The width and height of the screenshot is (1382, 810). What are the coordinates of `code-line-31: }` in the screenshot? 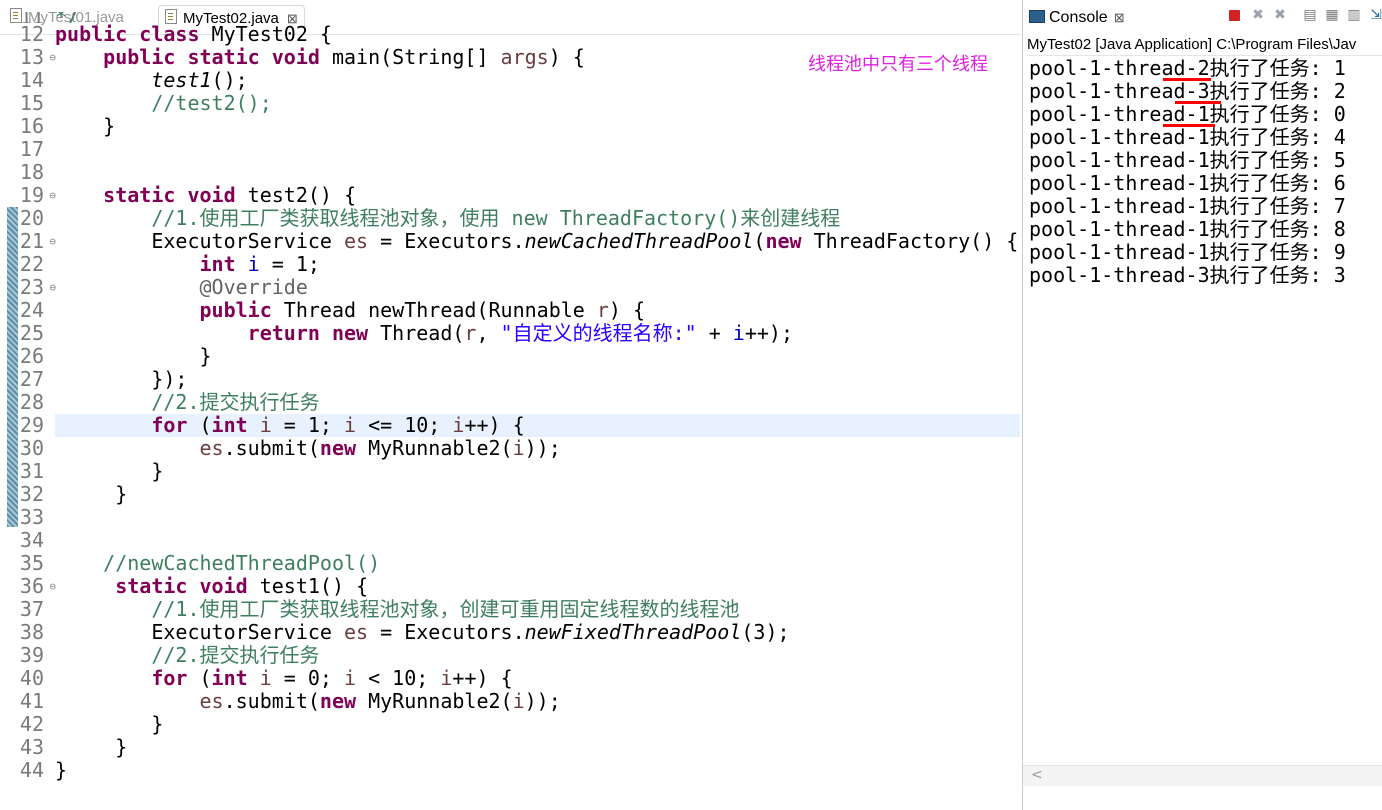 It's located at (157, 471).